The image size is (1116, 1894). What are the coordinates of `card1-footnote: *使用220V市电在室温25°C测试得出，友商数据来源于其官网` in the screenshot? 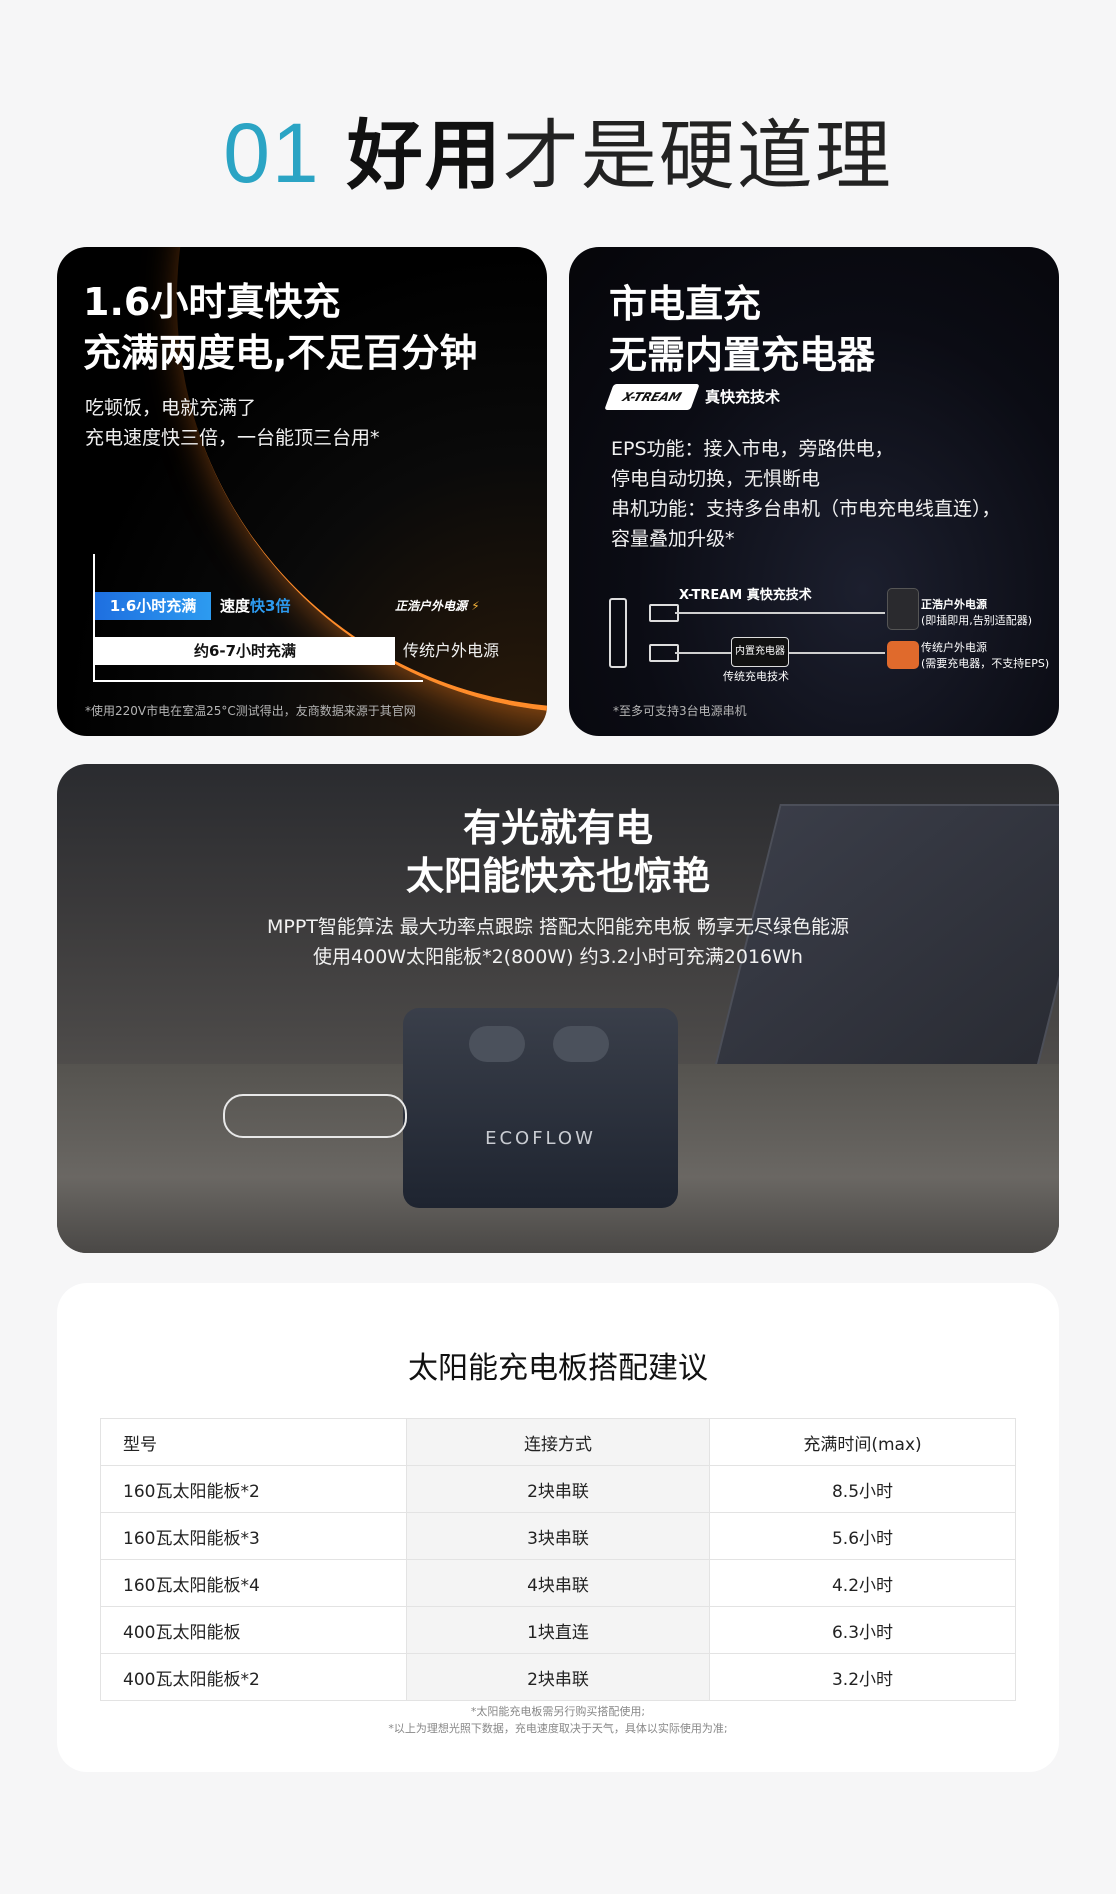 It's located at (250, 711).